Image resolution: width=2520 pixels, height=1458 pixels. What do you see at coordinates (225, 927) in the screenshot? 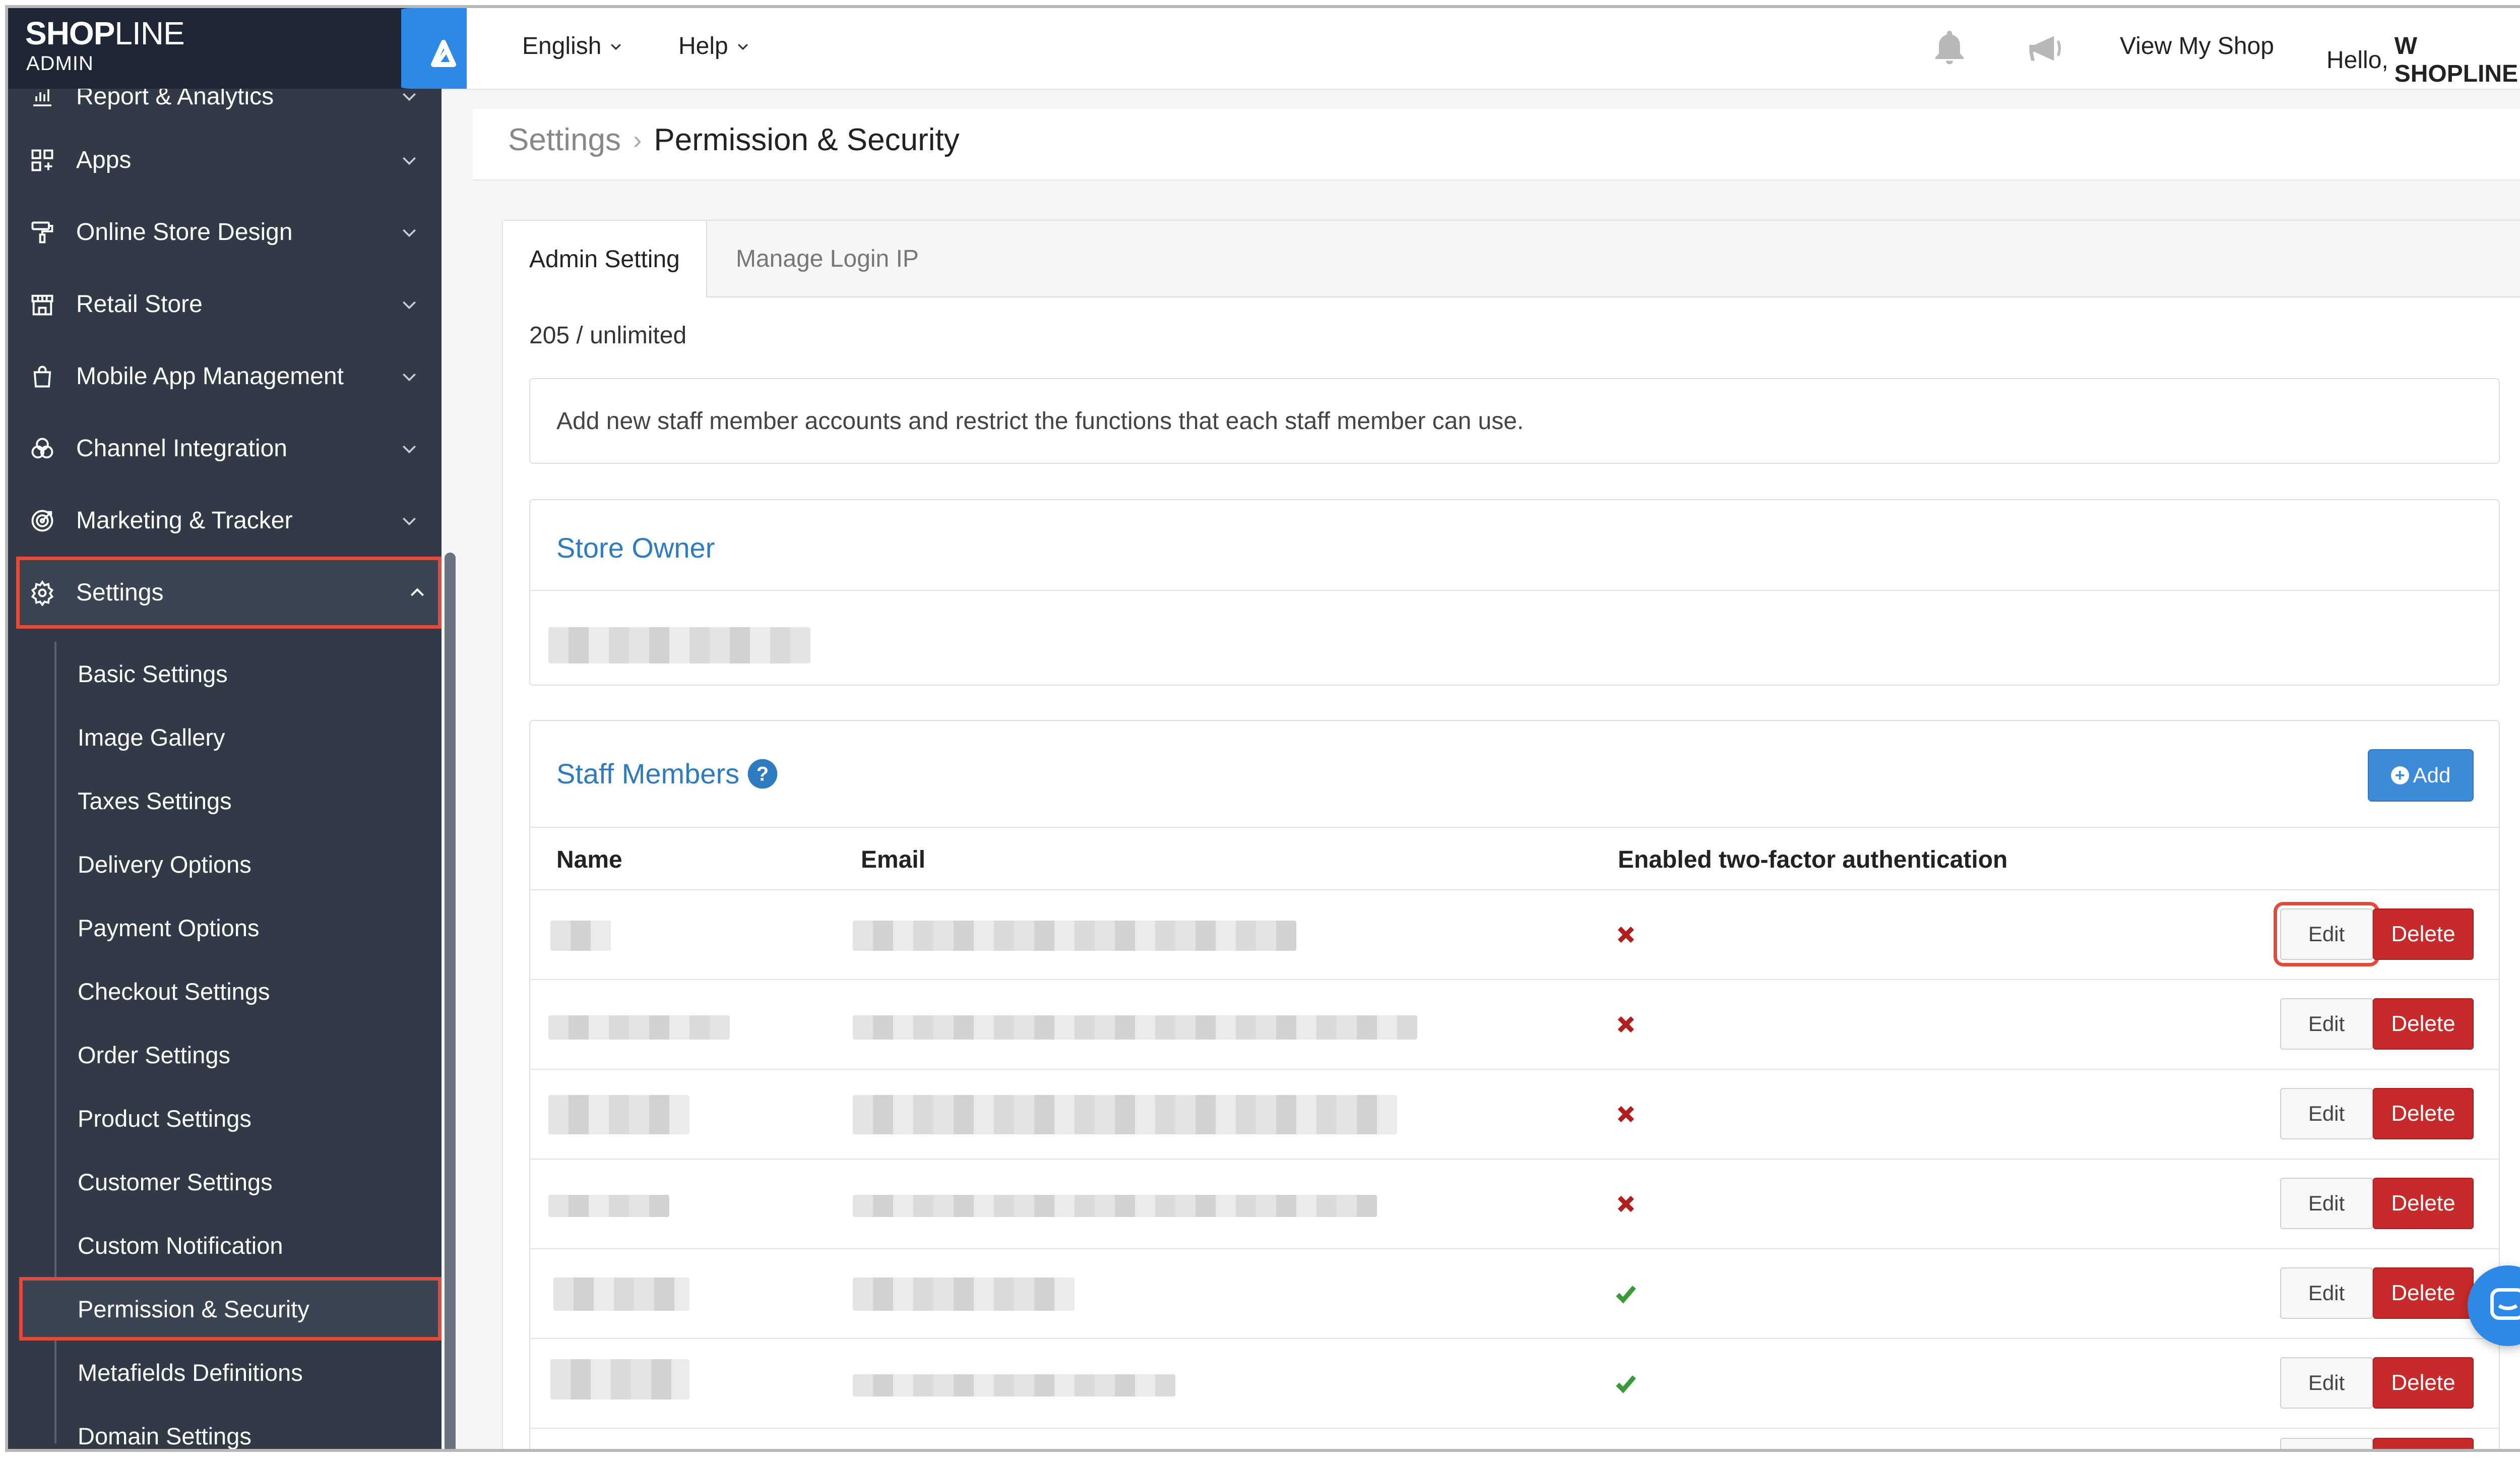
I see `submenu-payment-options: Payment Options` at bounding box center [225, 927].